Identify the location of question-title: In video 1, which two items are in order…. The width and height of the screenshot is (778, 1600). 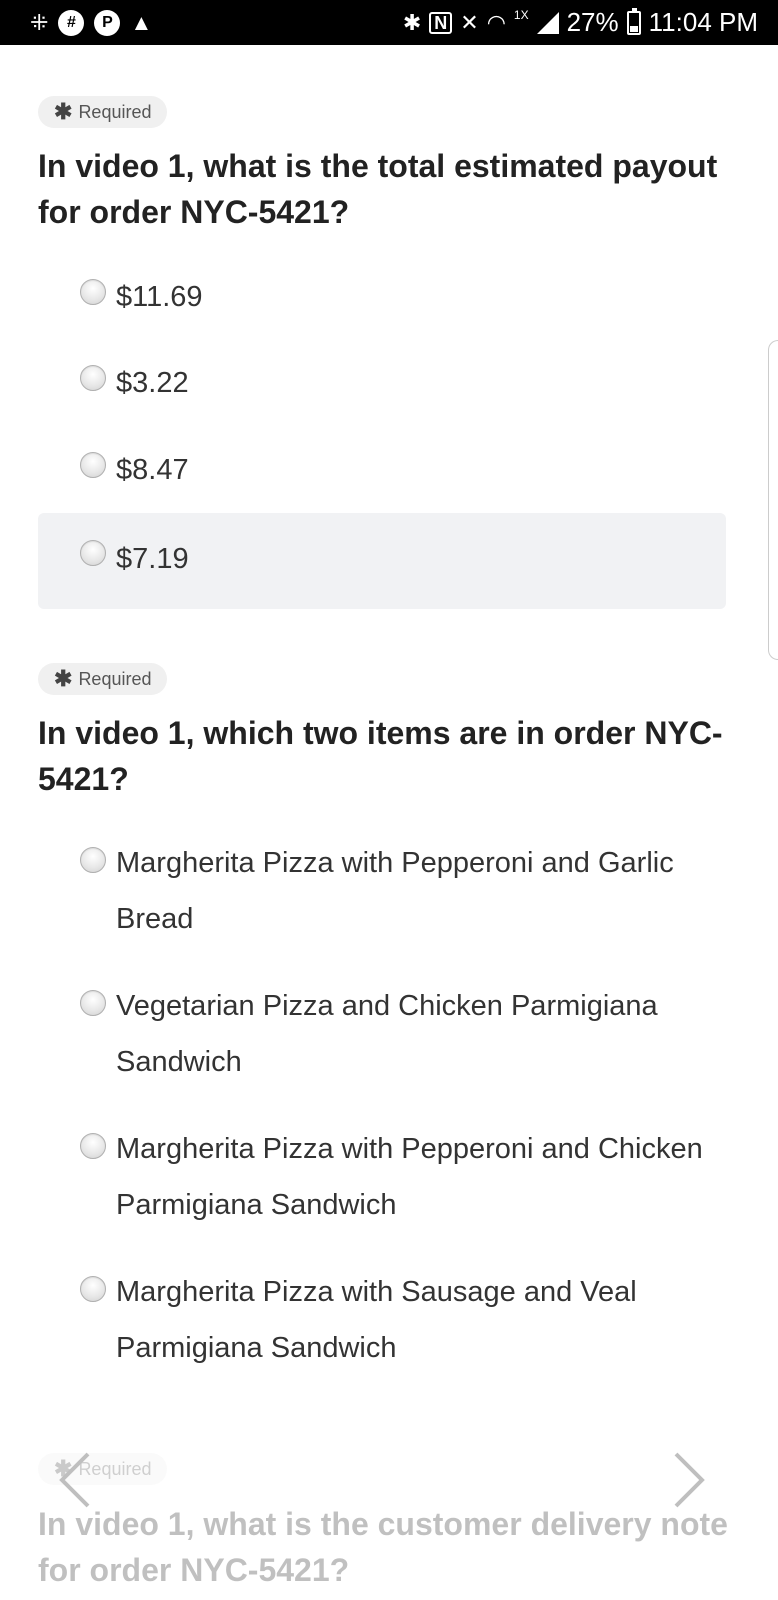
(380, 756).